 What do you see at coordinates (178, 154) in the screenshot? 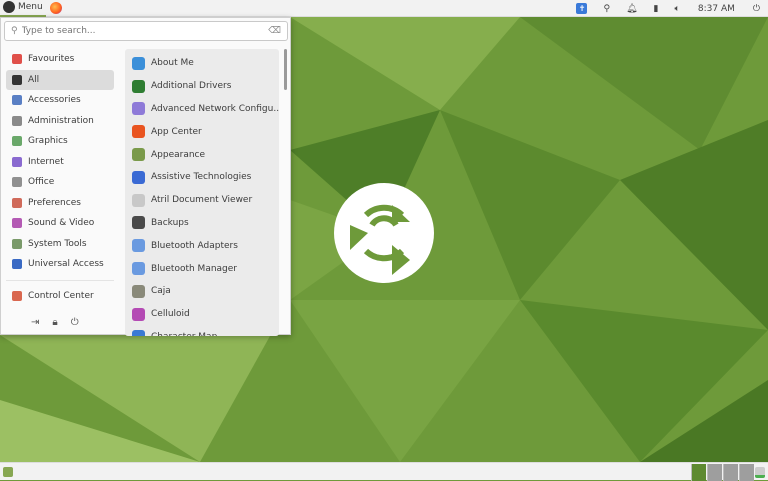
I see `app-label: Appearance` at bounding box center [178, 154].